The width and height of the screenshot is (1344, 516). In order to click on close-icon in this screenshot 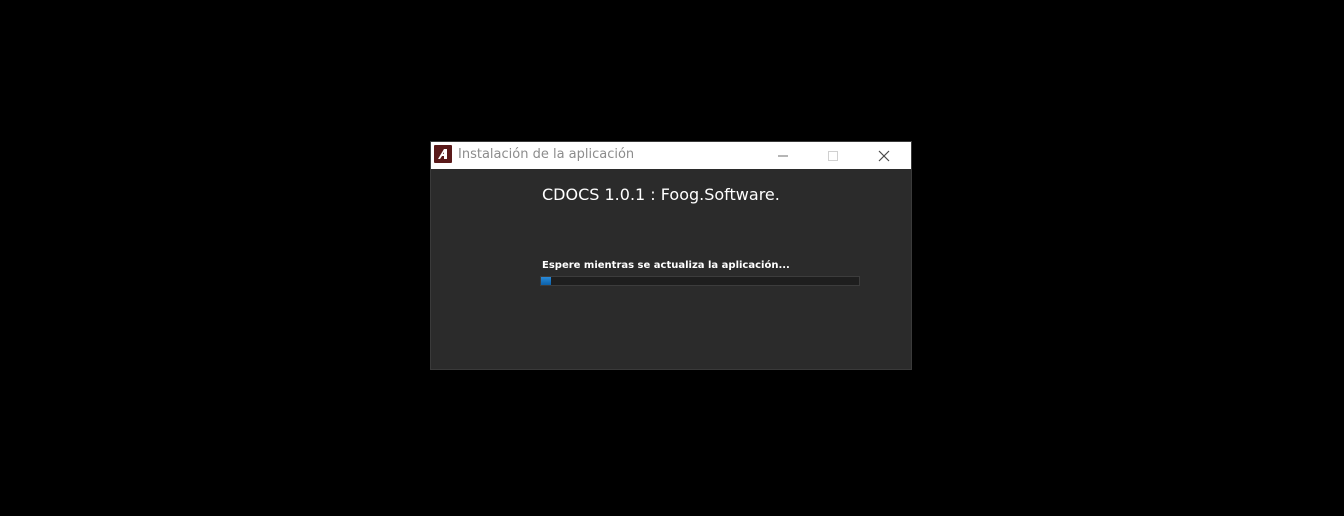, I will do `click(884, 155)`.